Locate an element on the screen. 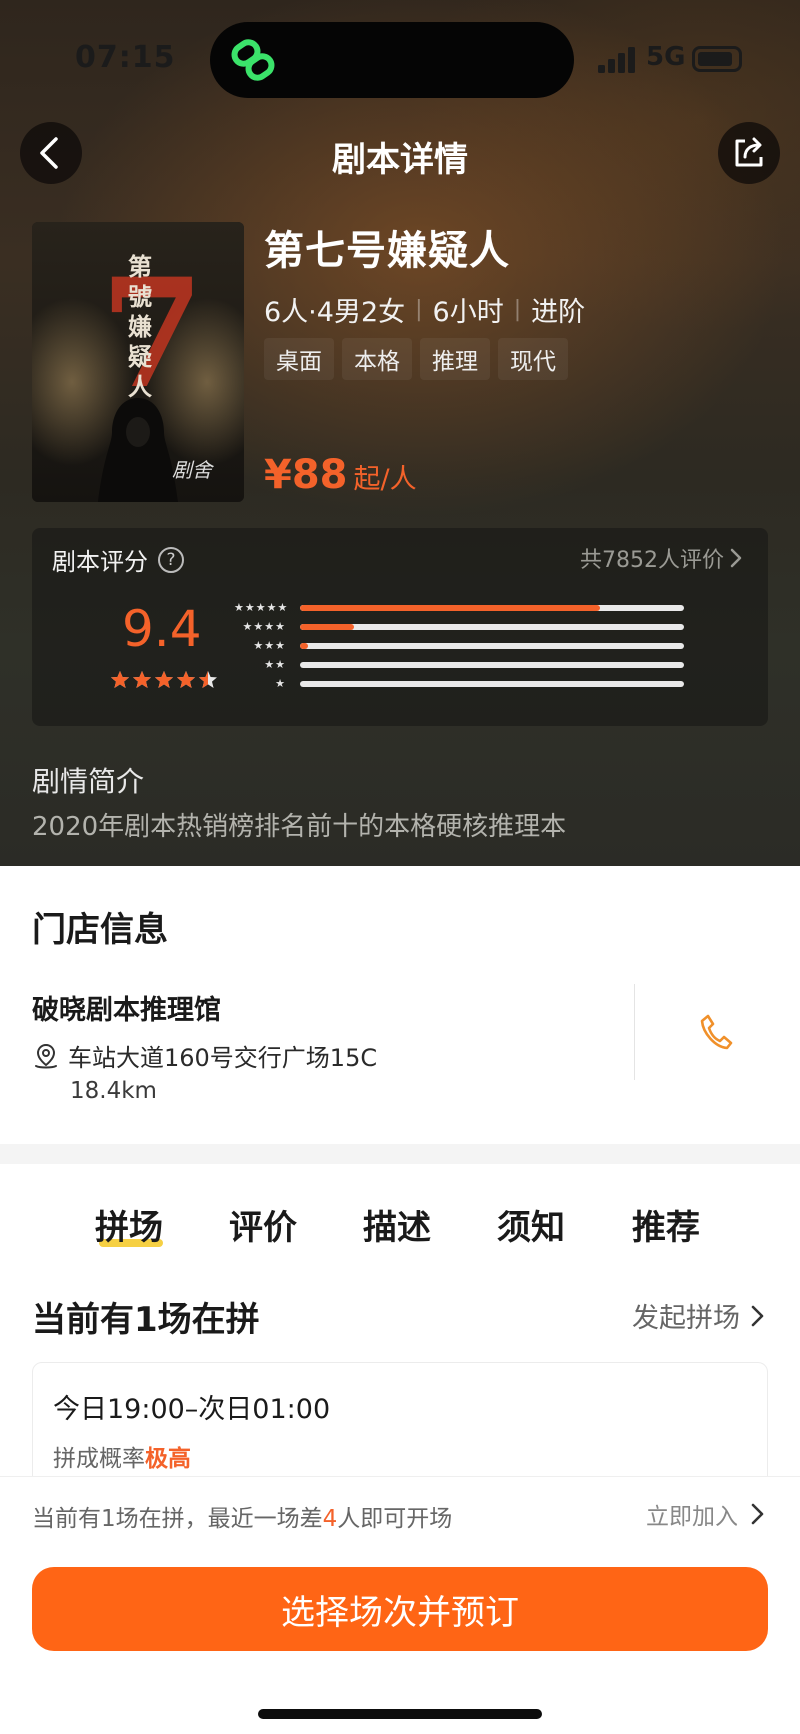 Image resolution: width=800 pixels, height=1734 pixels. rating-label-text: 剧本评分 is located at coordinates (100, 562).